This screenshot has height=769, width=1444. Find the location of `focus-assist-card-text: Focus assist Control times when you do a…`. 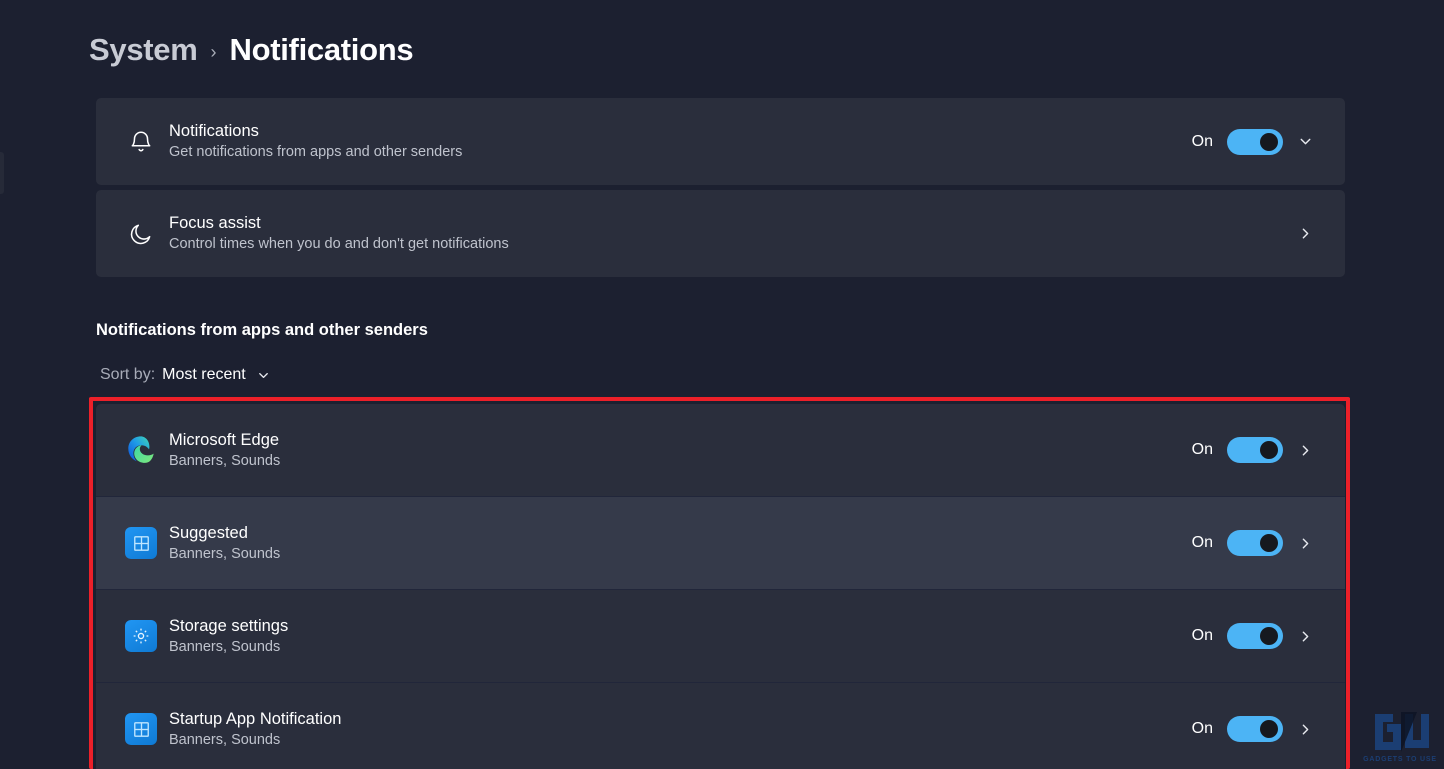

focus-assist-card-text: Focus assist Control times when you do a… is located at coordinates (723, 233).